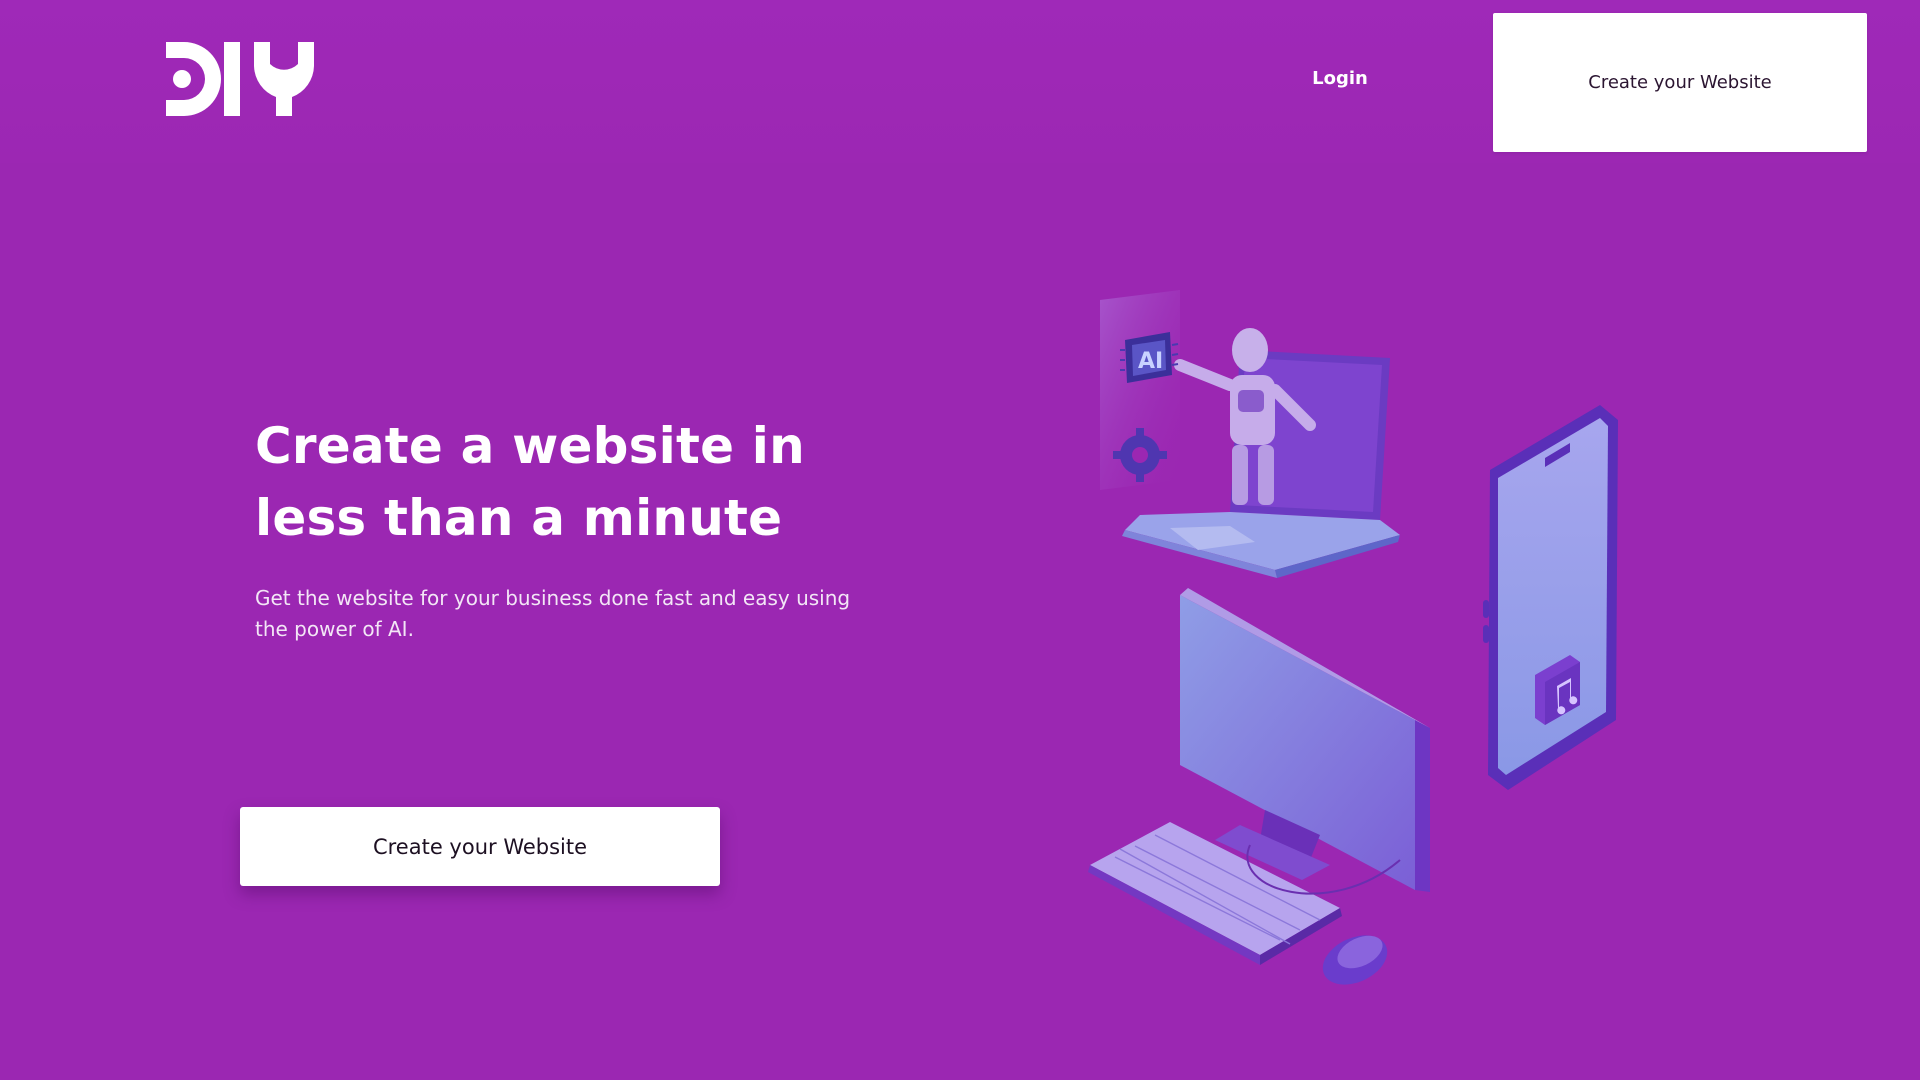 This screenshot has height=1080, width=1920. I want to click on phone-icon, so click(1550, 597).